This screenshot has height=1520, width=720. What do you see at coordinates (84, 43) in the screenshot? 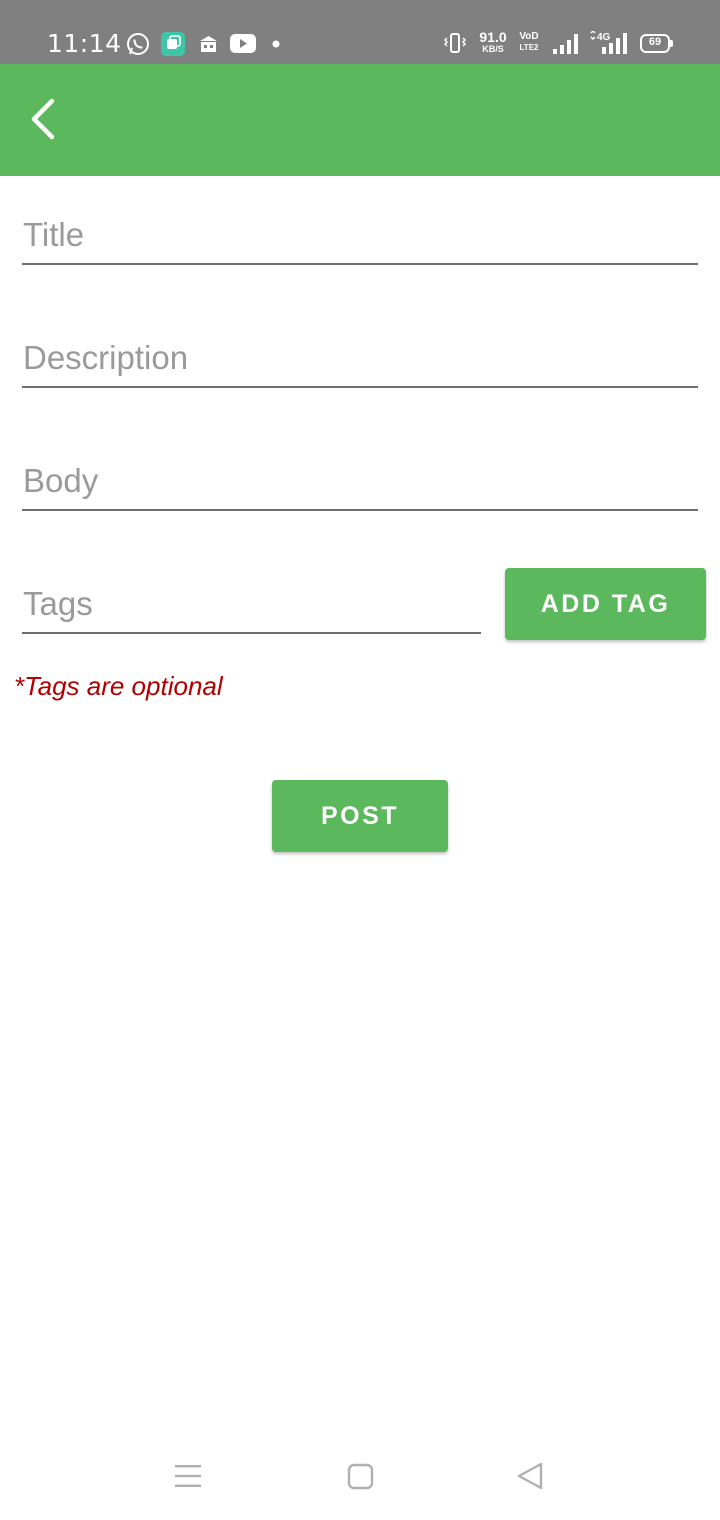
I see `status-time: 11:14` at bounding box center [84, 43].